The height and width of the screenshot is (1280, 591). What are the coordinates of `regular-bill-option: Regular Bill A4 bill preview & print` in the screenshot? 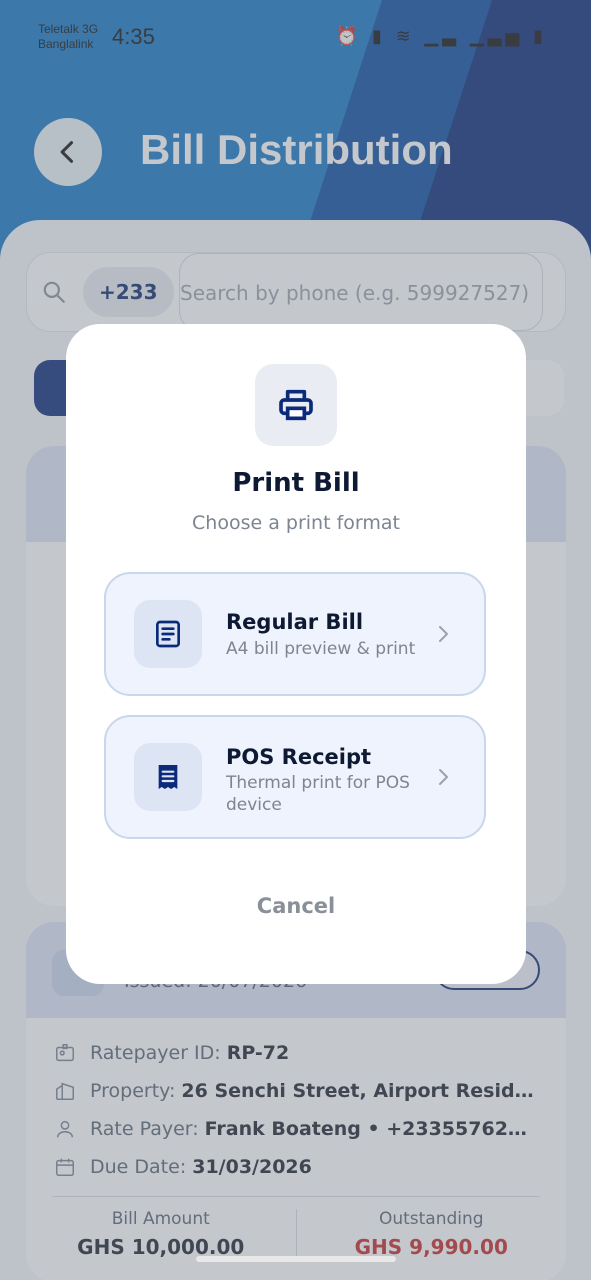 It's located at (295, 634).